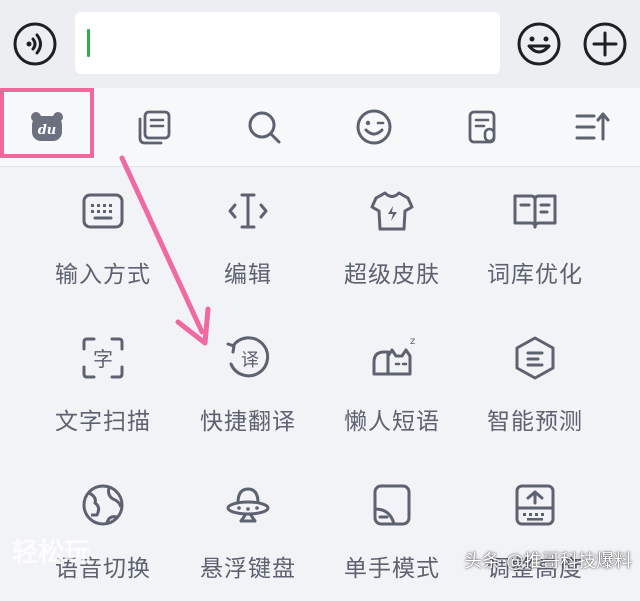  I want to click on grid-item-one-hand-mode: 单手模式, so click(392, 531).